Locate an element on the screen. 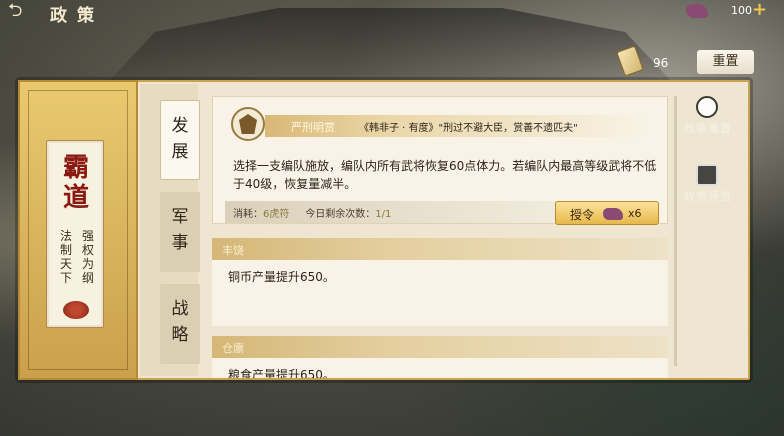 The height and width of the screenshot is (436, 784). page-title: 政策 is located at coordinates (77, 16).